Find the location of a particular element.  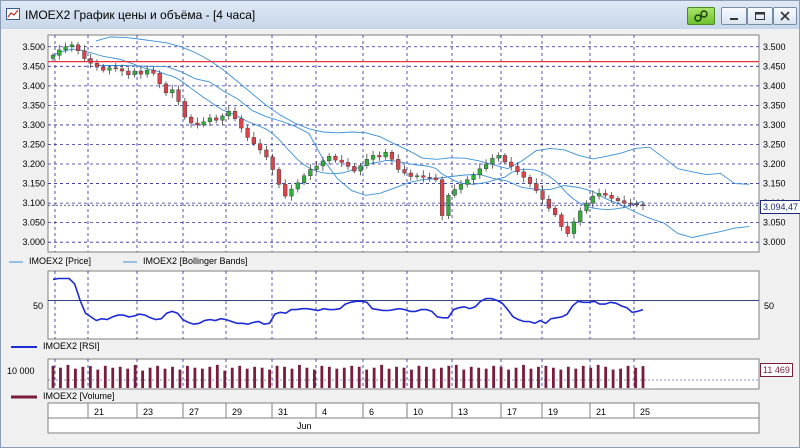

minimize-button is located at coordinates (734, 16).